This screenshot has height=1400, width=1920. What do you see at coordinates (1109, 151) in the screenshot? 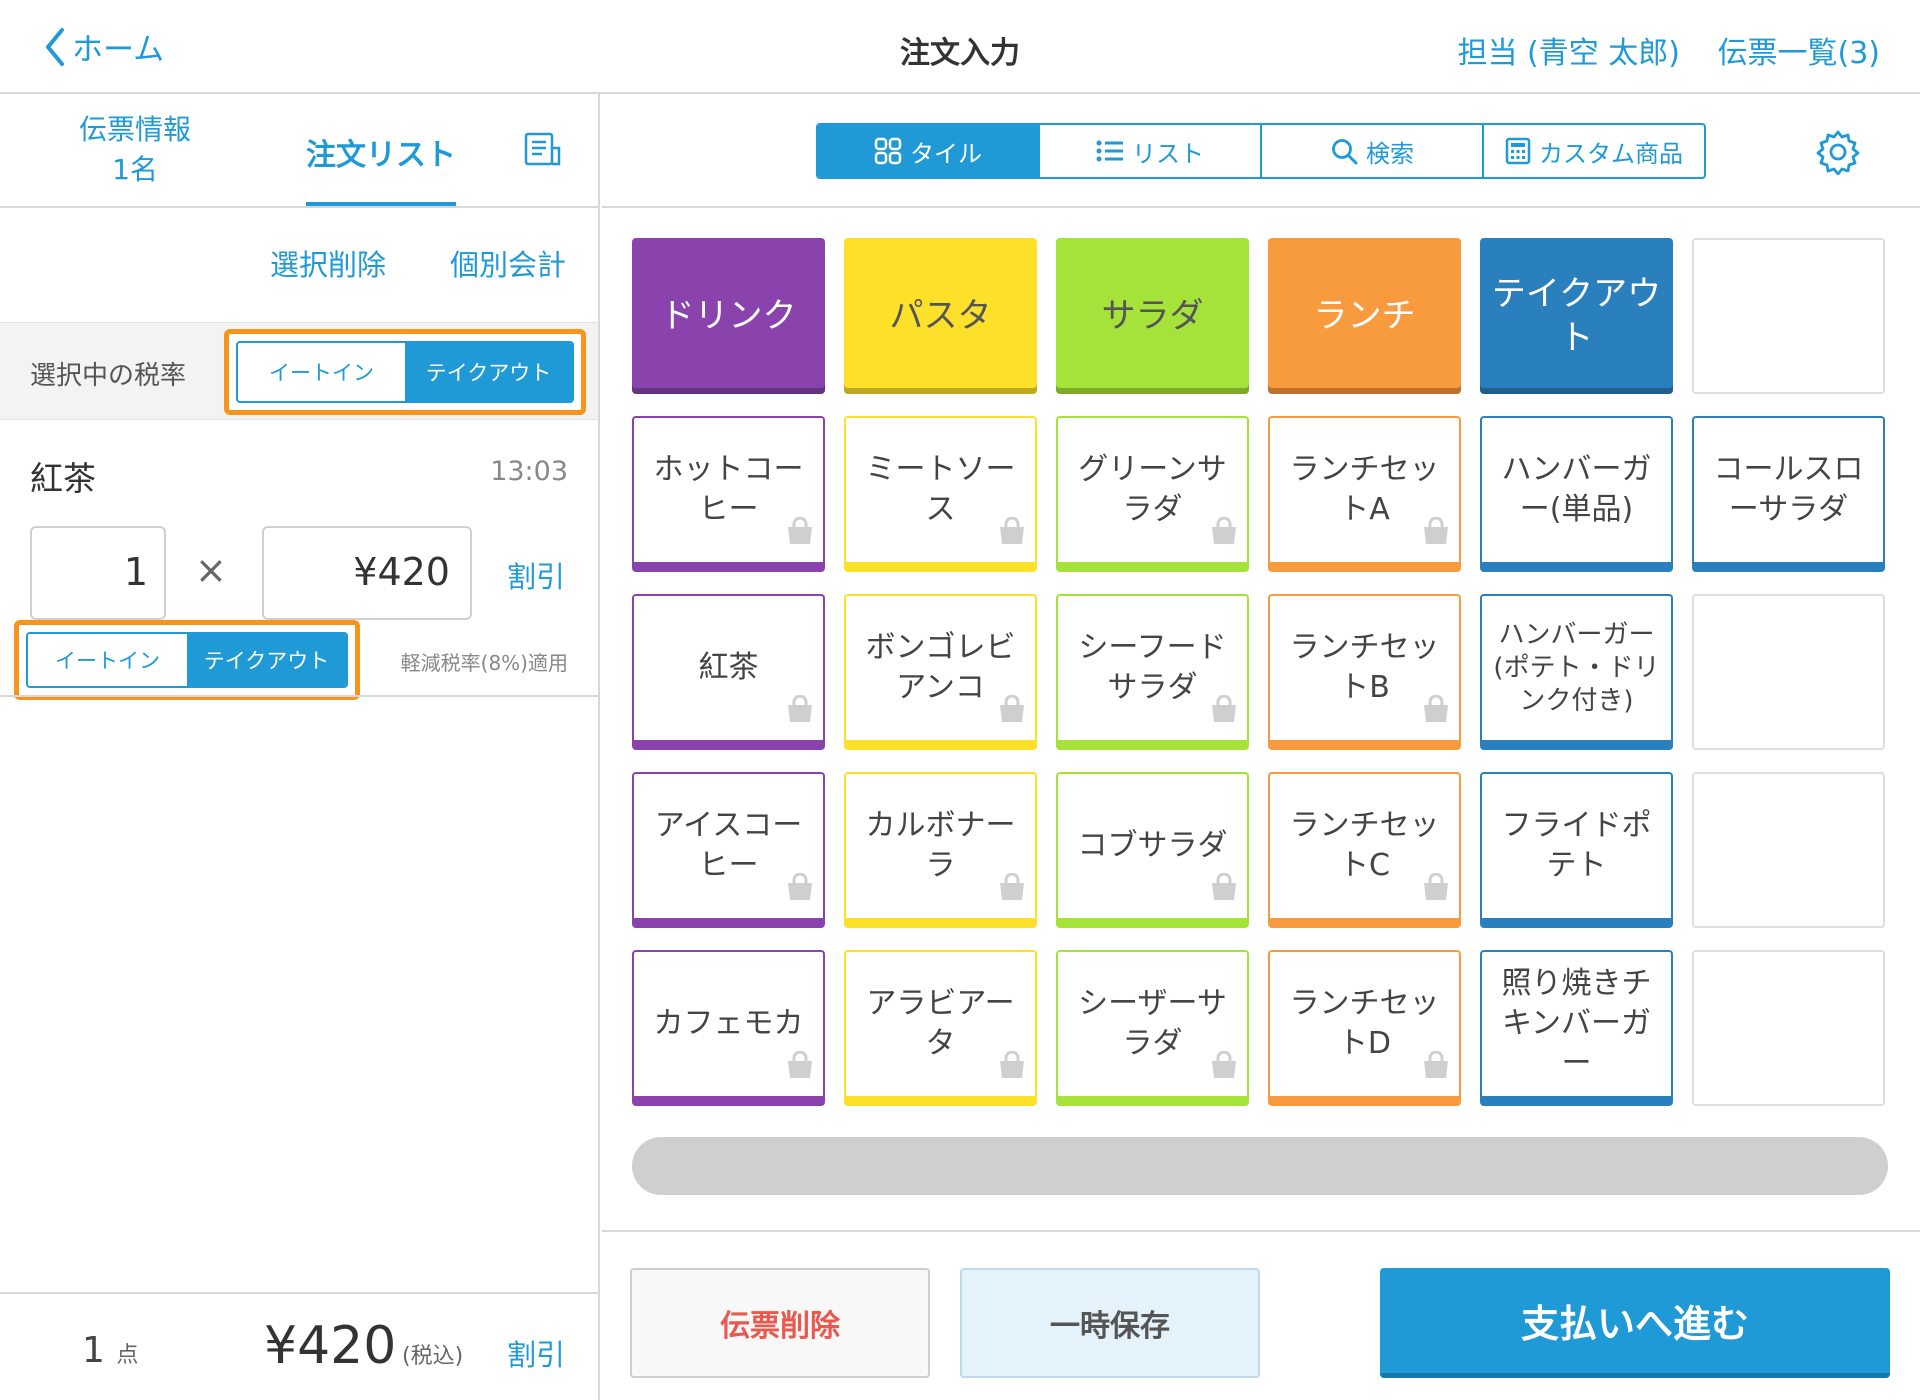
I see `list-icon` at bounding box center [1109, 151].